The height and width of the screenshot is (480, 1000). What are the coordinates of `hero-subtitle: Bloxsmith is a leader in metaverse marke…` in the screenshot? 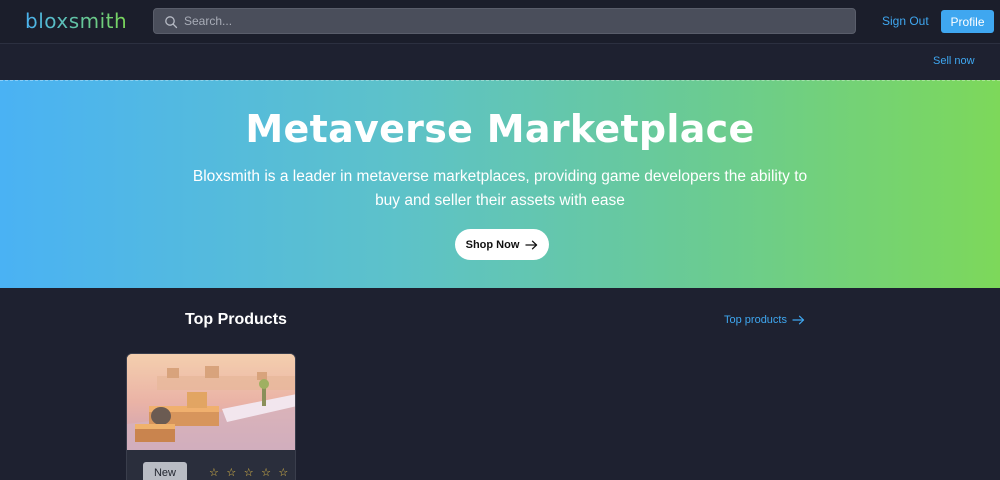 It's located at (500, 188).